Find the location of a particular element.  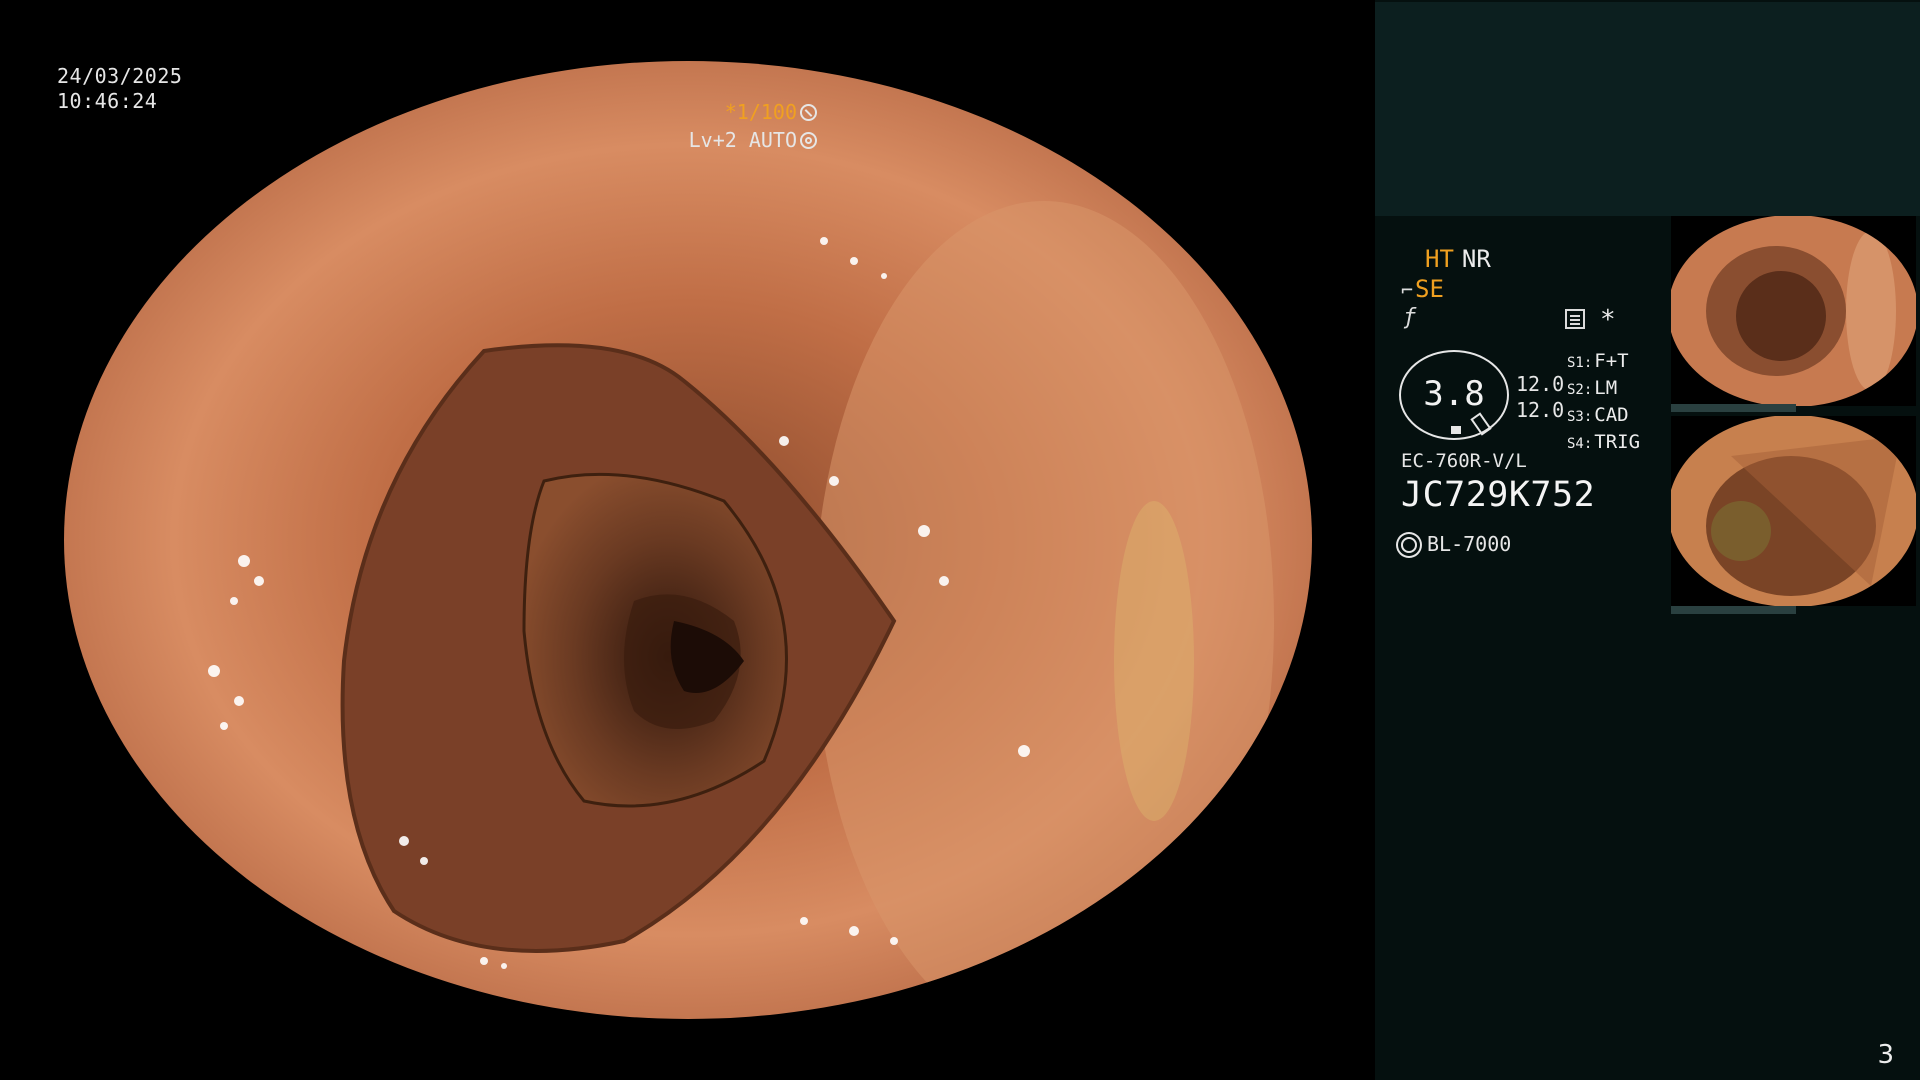

value-2: 12.0 is located at coordinates (1540, 410).